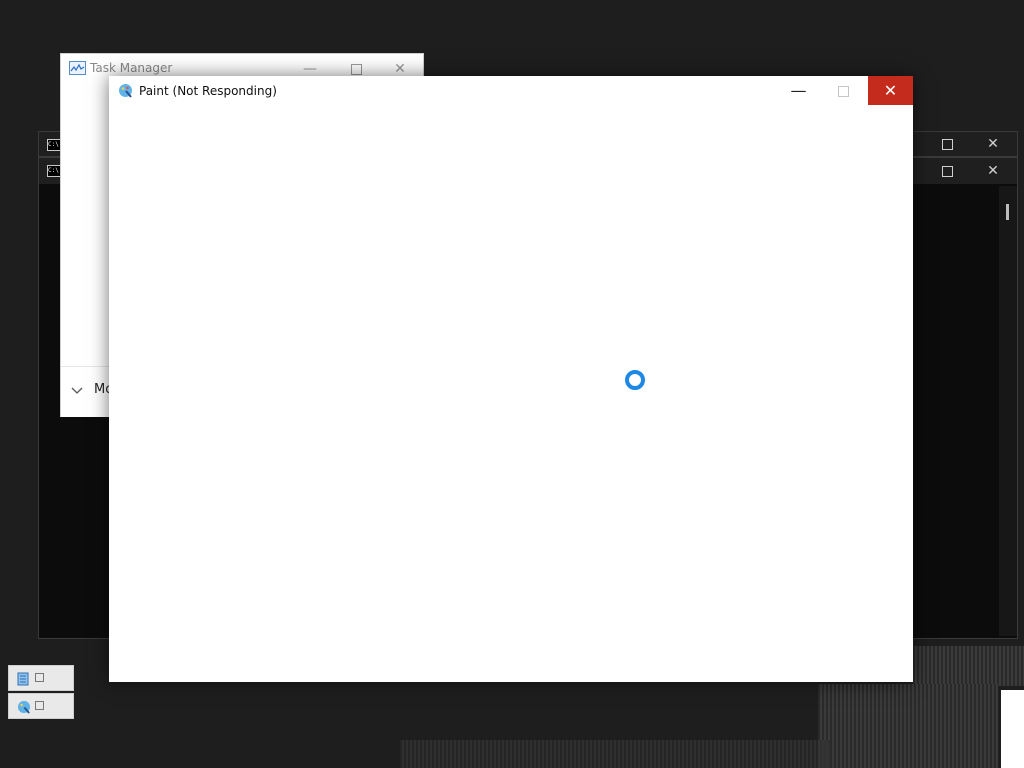  What do you see at coordinates (208, 91) in the screenshot?
I see `window-title: Paint (Not Responding)` at bounding box center [208, 91].